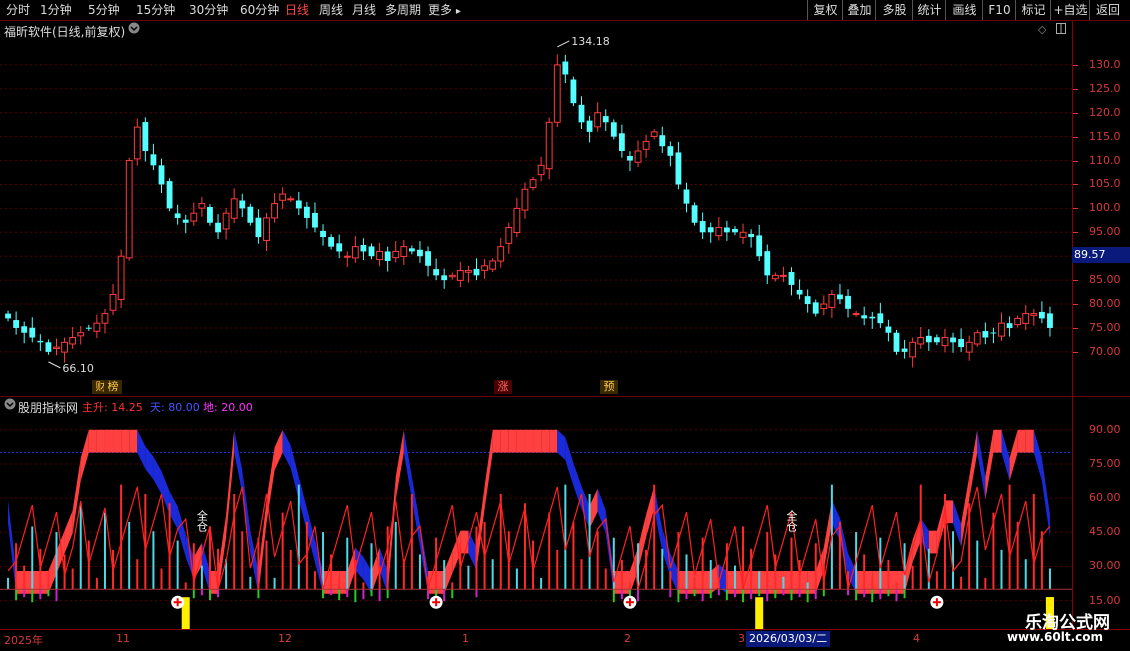 The width and height of the screenshot is (1130, 651). Describe the element at coordinates (503, 387) in the screenshot. I see `event-tag-zhang: 涨` at that location.